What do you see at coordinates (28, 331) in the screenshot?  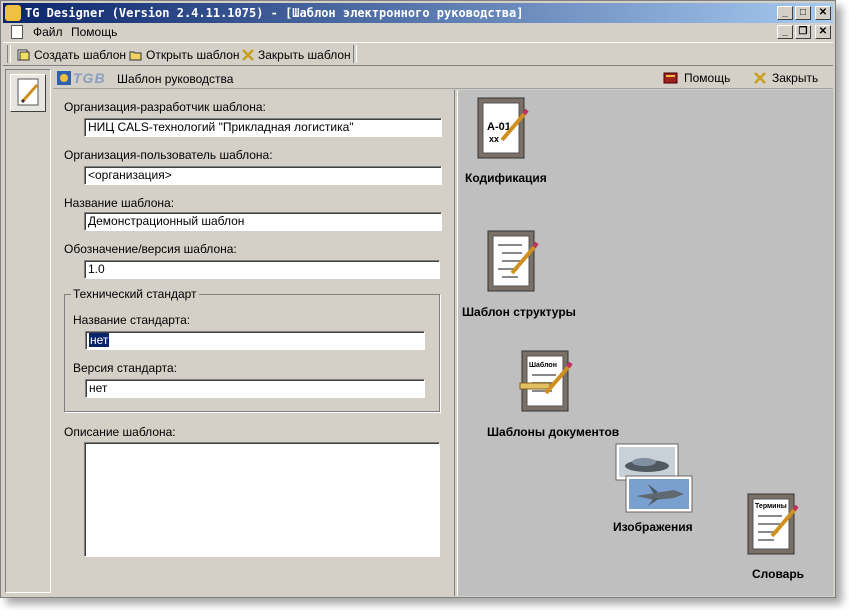 I see `sidebar` at bounding box center [28, 331].